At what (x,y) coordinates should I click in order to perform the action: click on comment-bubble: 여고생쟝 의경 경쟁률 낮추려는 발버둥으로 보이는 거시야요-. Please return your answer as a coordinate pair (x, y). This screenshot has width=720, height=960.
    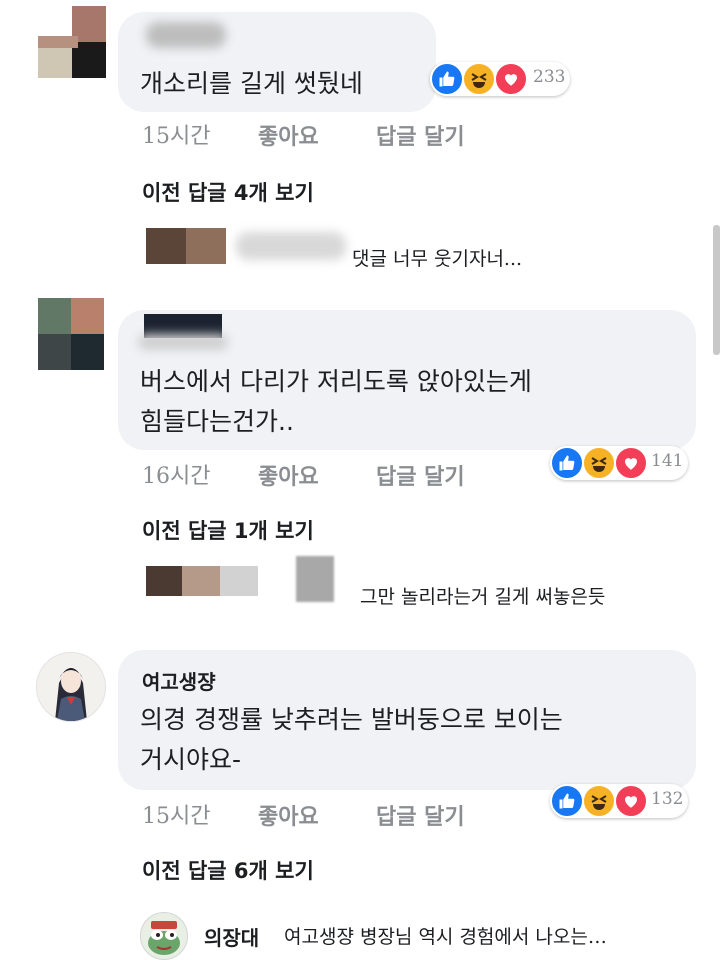
    Looking at the image, I should click on (407, 720).